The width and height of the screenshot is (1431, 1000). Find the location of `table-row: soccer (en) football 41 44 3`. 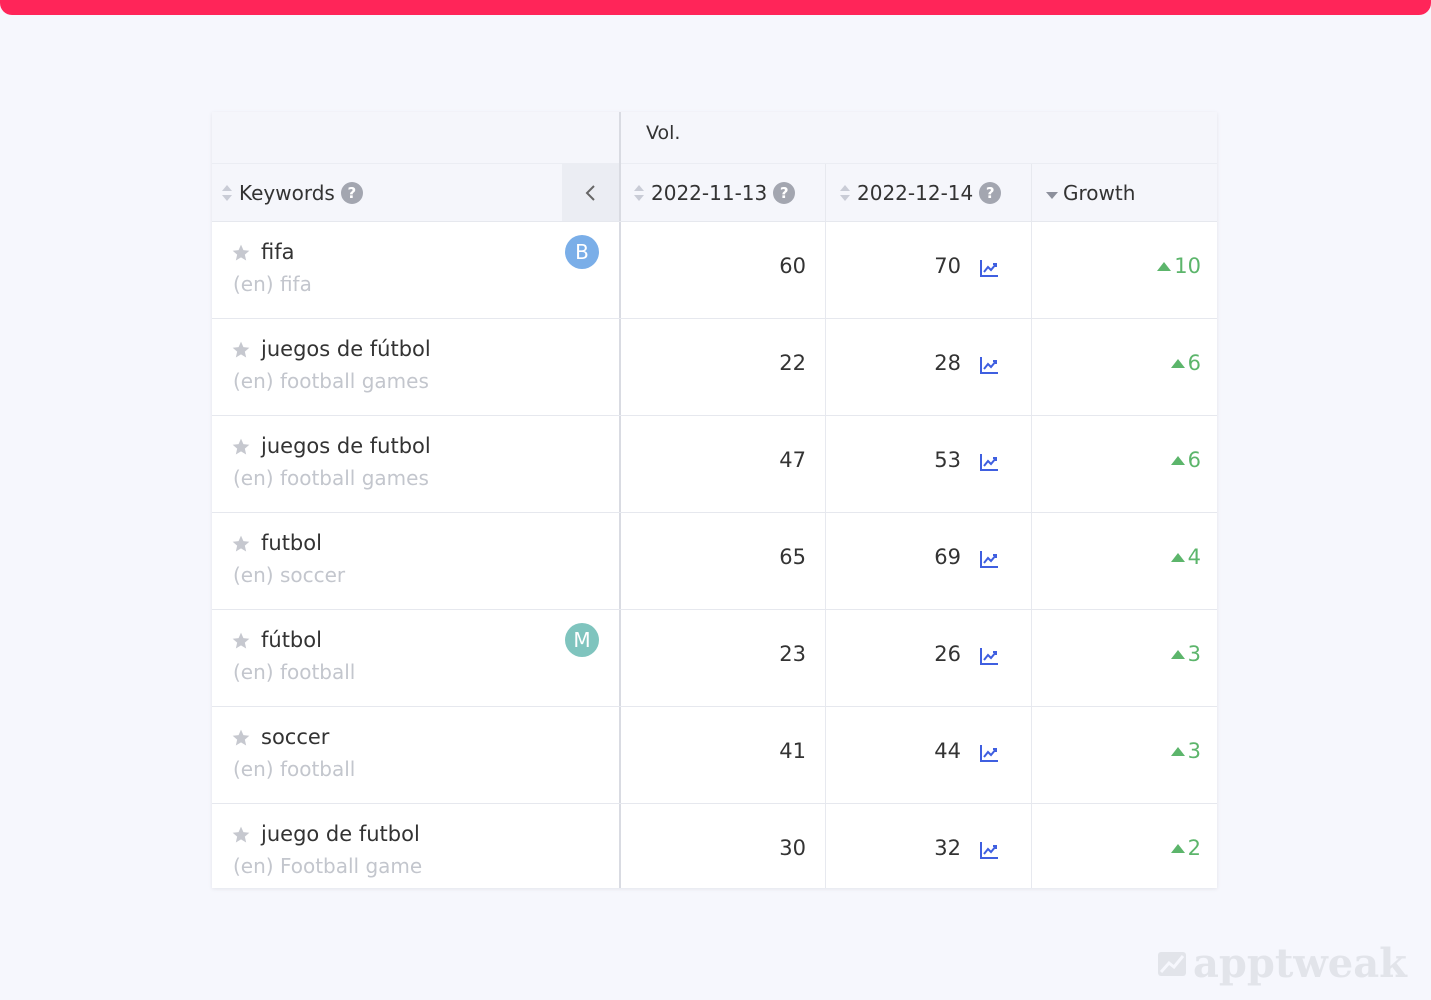

table-row: soccer (en) football 41 44 3 is located at coordinates (714, 754).